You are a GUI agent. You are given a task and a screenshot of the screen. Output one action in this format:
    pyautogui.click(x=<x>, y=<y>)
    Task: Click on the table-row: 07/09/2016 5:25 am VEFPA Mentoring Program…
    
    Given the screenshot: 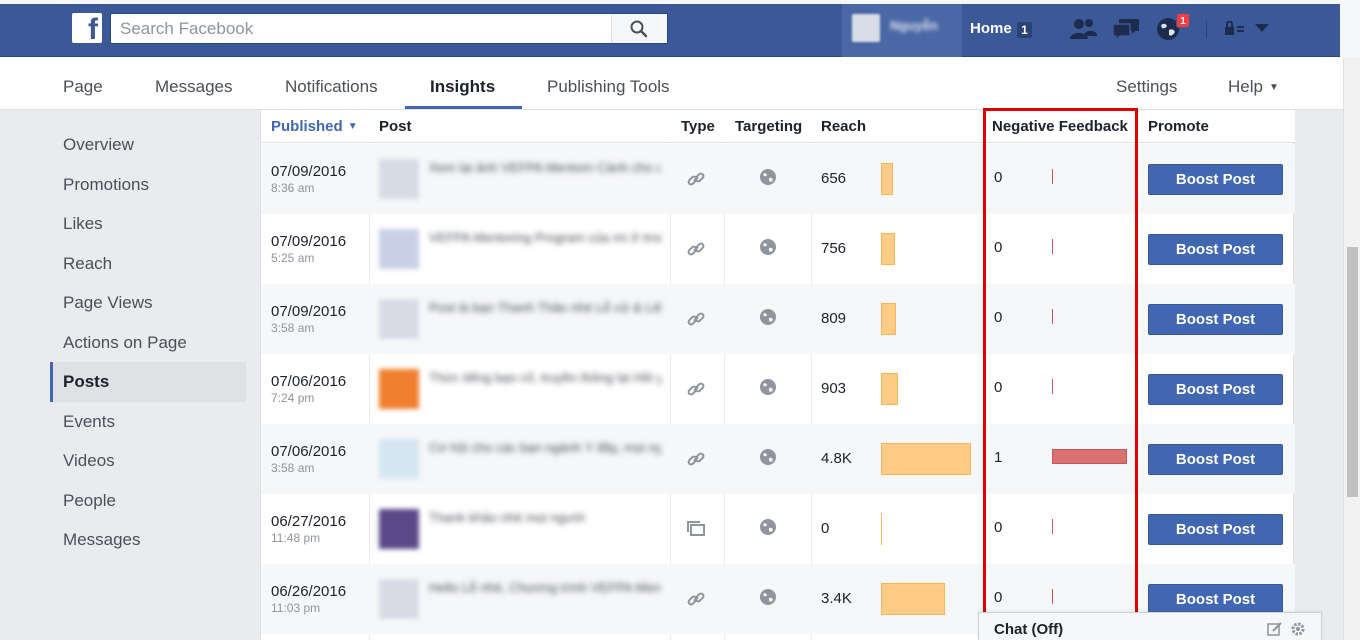 What is the action you would take?
    pyautogui.click(x=778, y=249)
    